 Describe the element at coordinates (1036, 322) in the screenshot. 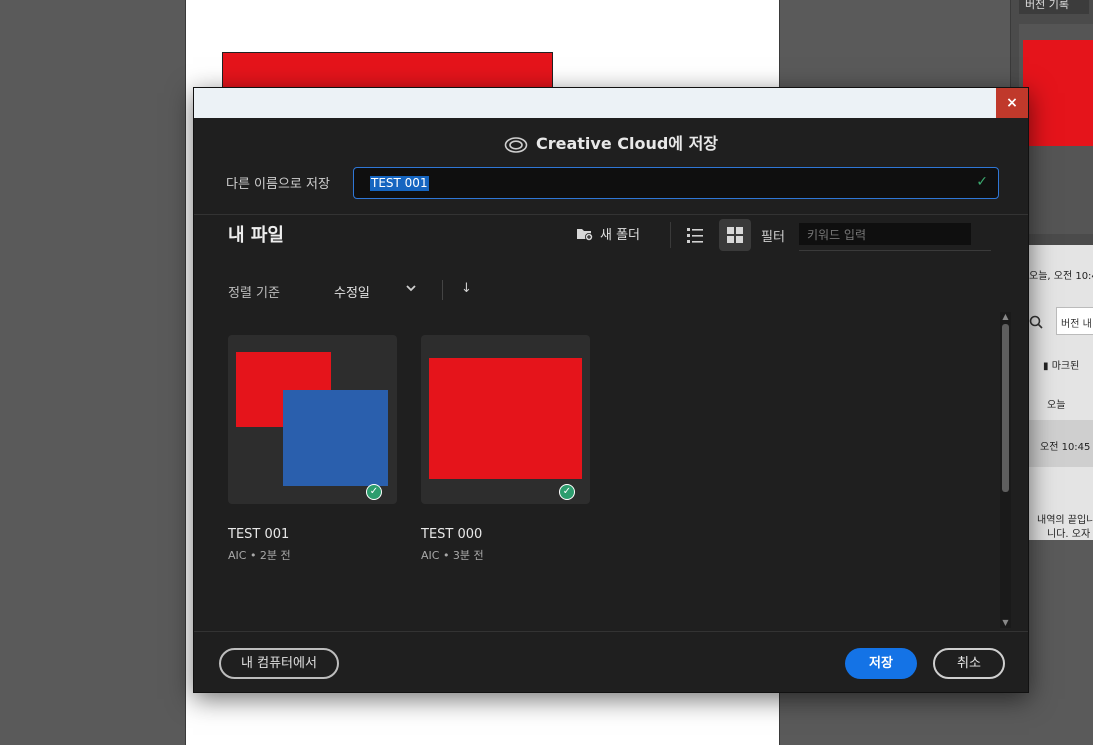

I see `search-icon` at that location.